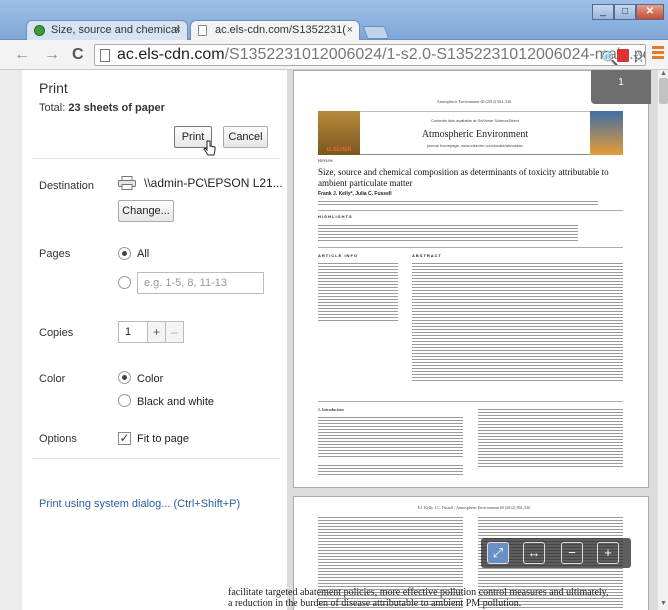 This screenshot has height=610, width=668. What do you see at coordinates (339, 133) in the screenshot?
I see `elsevier-logo: ELSEVIER` at bounding box center [339, 133].